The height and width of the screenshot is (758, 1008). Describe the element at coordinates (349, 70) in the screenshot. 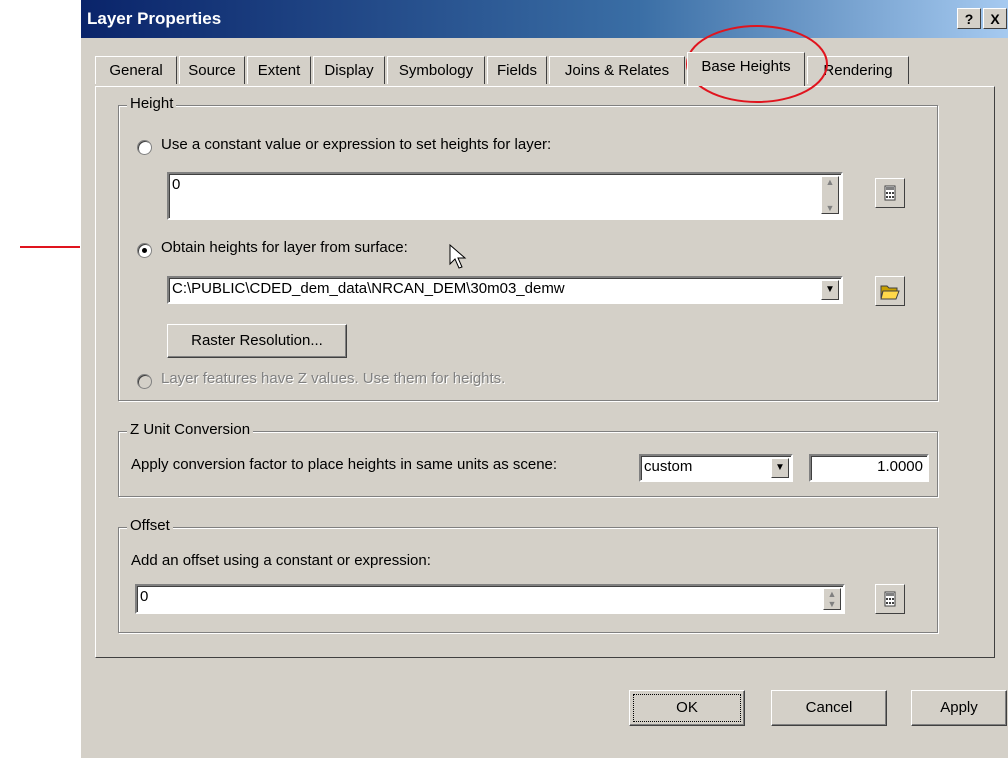

I see `tab-display: Display` at that location.